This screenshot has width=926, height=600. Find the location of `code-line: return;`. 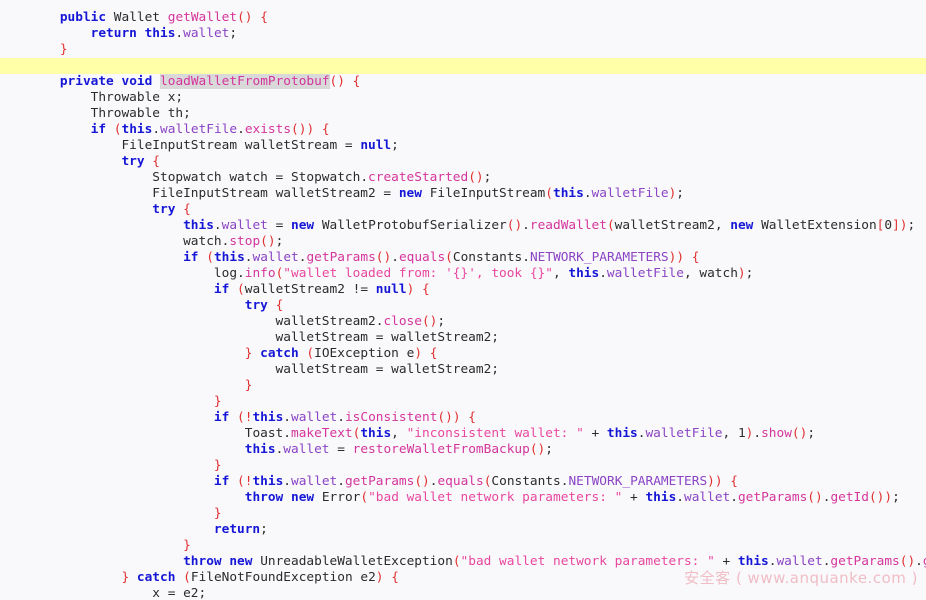

code-line: return; is located at coordinates (463, 530).